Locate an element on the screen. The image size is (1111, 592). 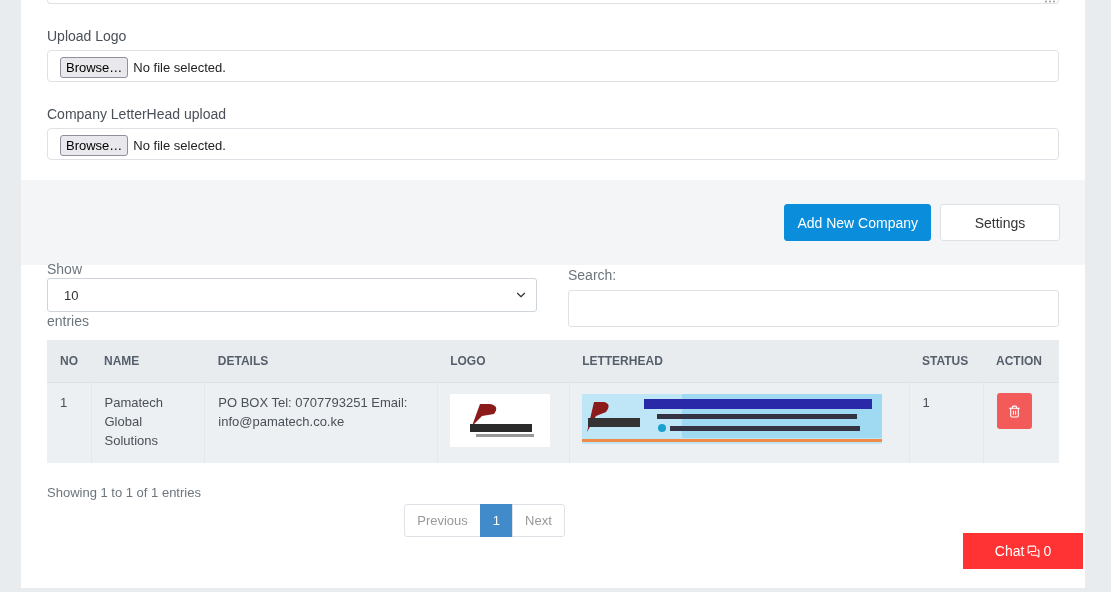
entries-info: Showing 1 to 1 of 1 entries is located at coordinates (124, 492).